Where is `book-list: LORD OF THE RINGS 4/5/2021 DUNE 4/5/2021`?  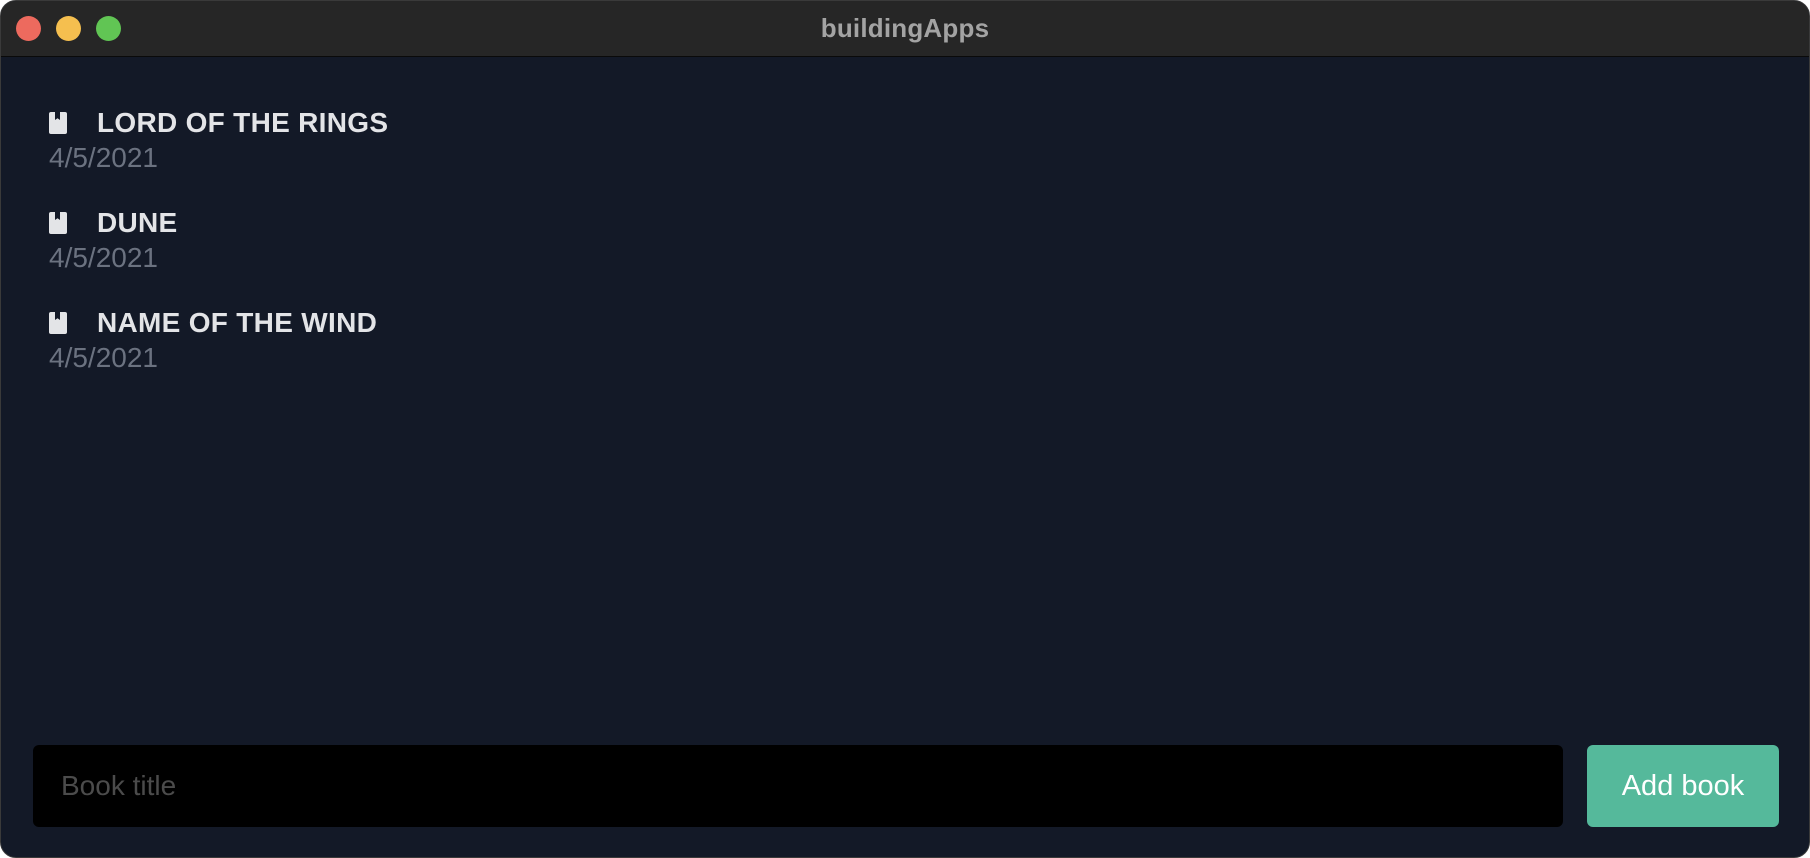
book-list: LORD OF THE RINGS 4/5/2021 DUNE 4/5/2021 is located at coordinates (218, 255).